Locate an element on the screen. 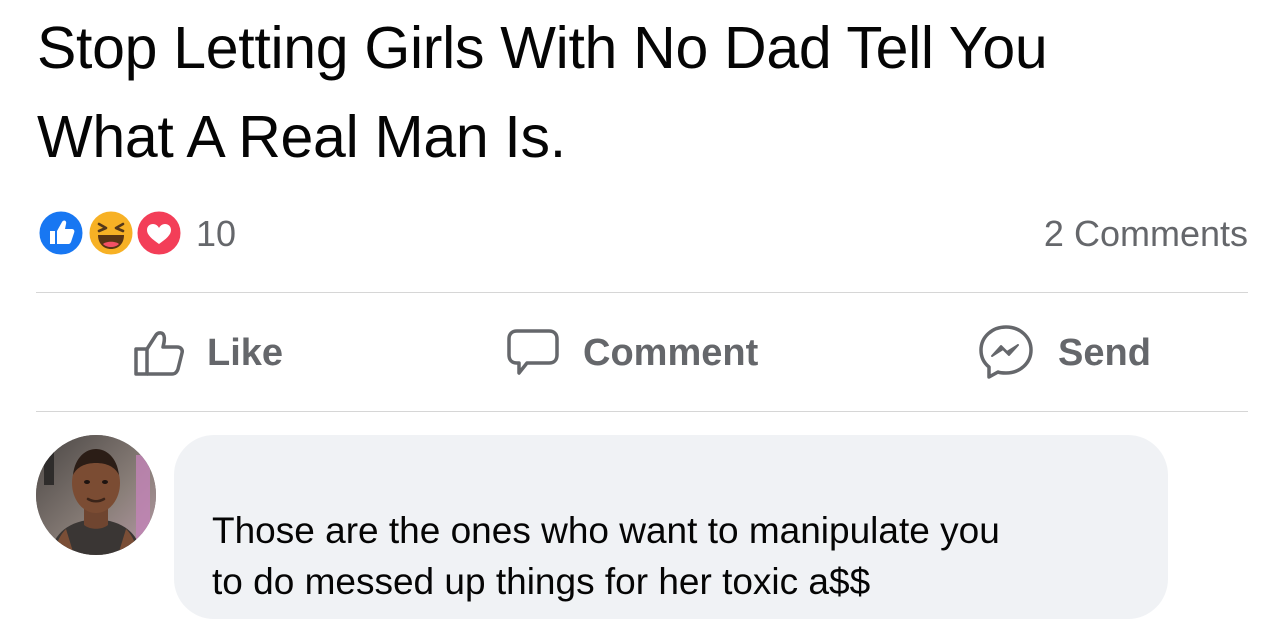 The height and width of the screenshot is (619, 1284). post-text-line: What A Real Man Is. is located at coordinates (301, 137).